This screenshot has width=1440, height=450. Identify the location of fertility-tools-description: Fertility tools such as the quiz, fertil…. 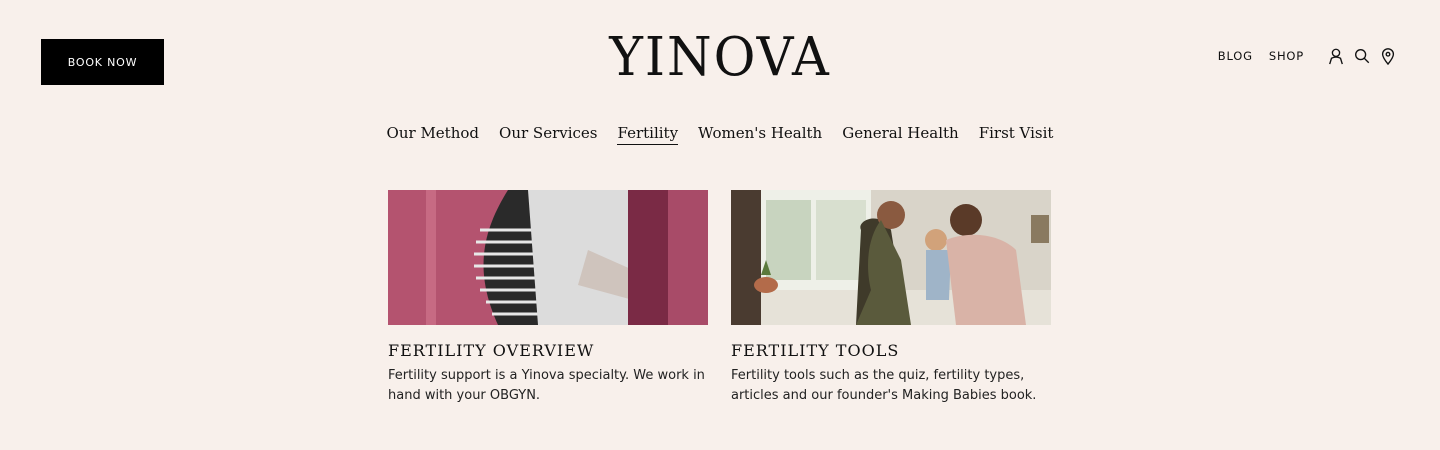
(884, 385).